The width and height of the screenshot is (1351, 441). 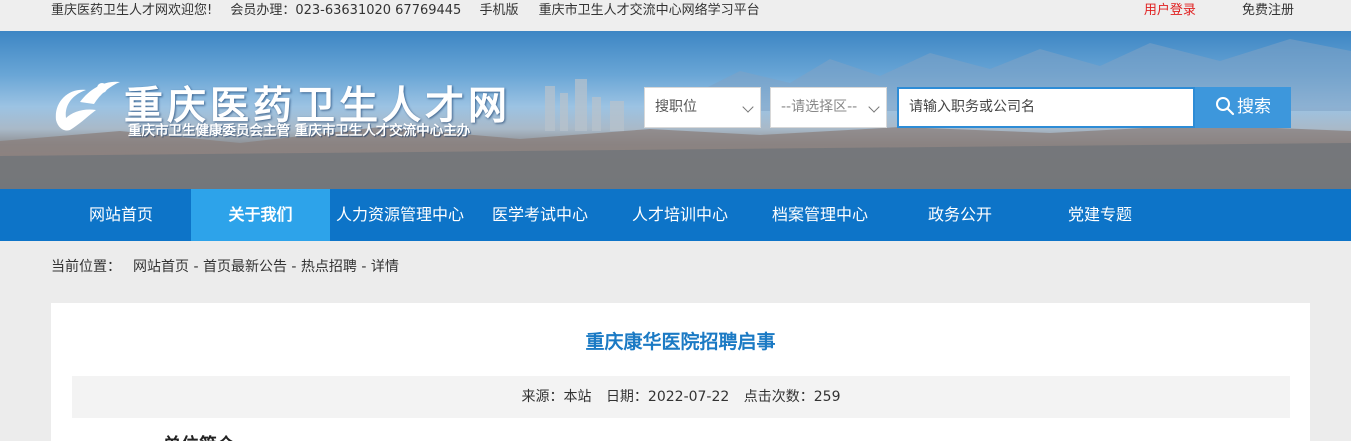 I want to click on nav-item-government: 政务公开, so click(x=960, y=215).